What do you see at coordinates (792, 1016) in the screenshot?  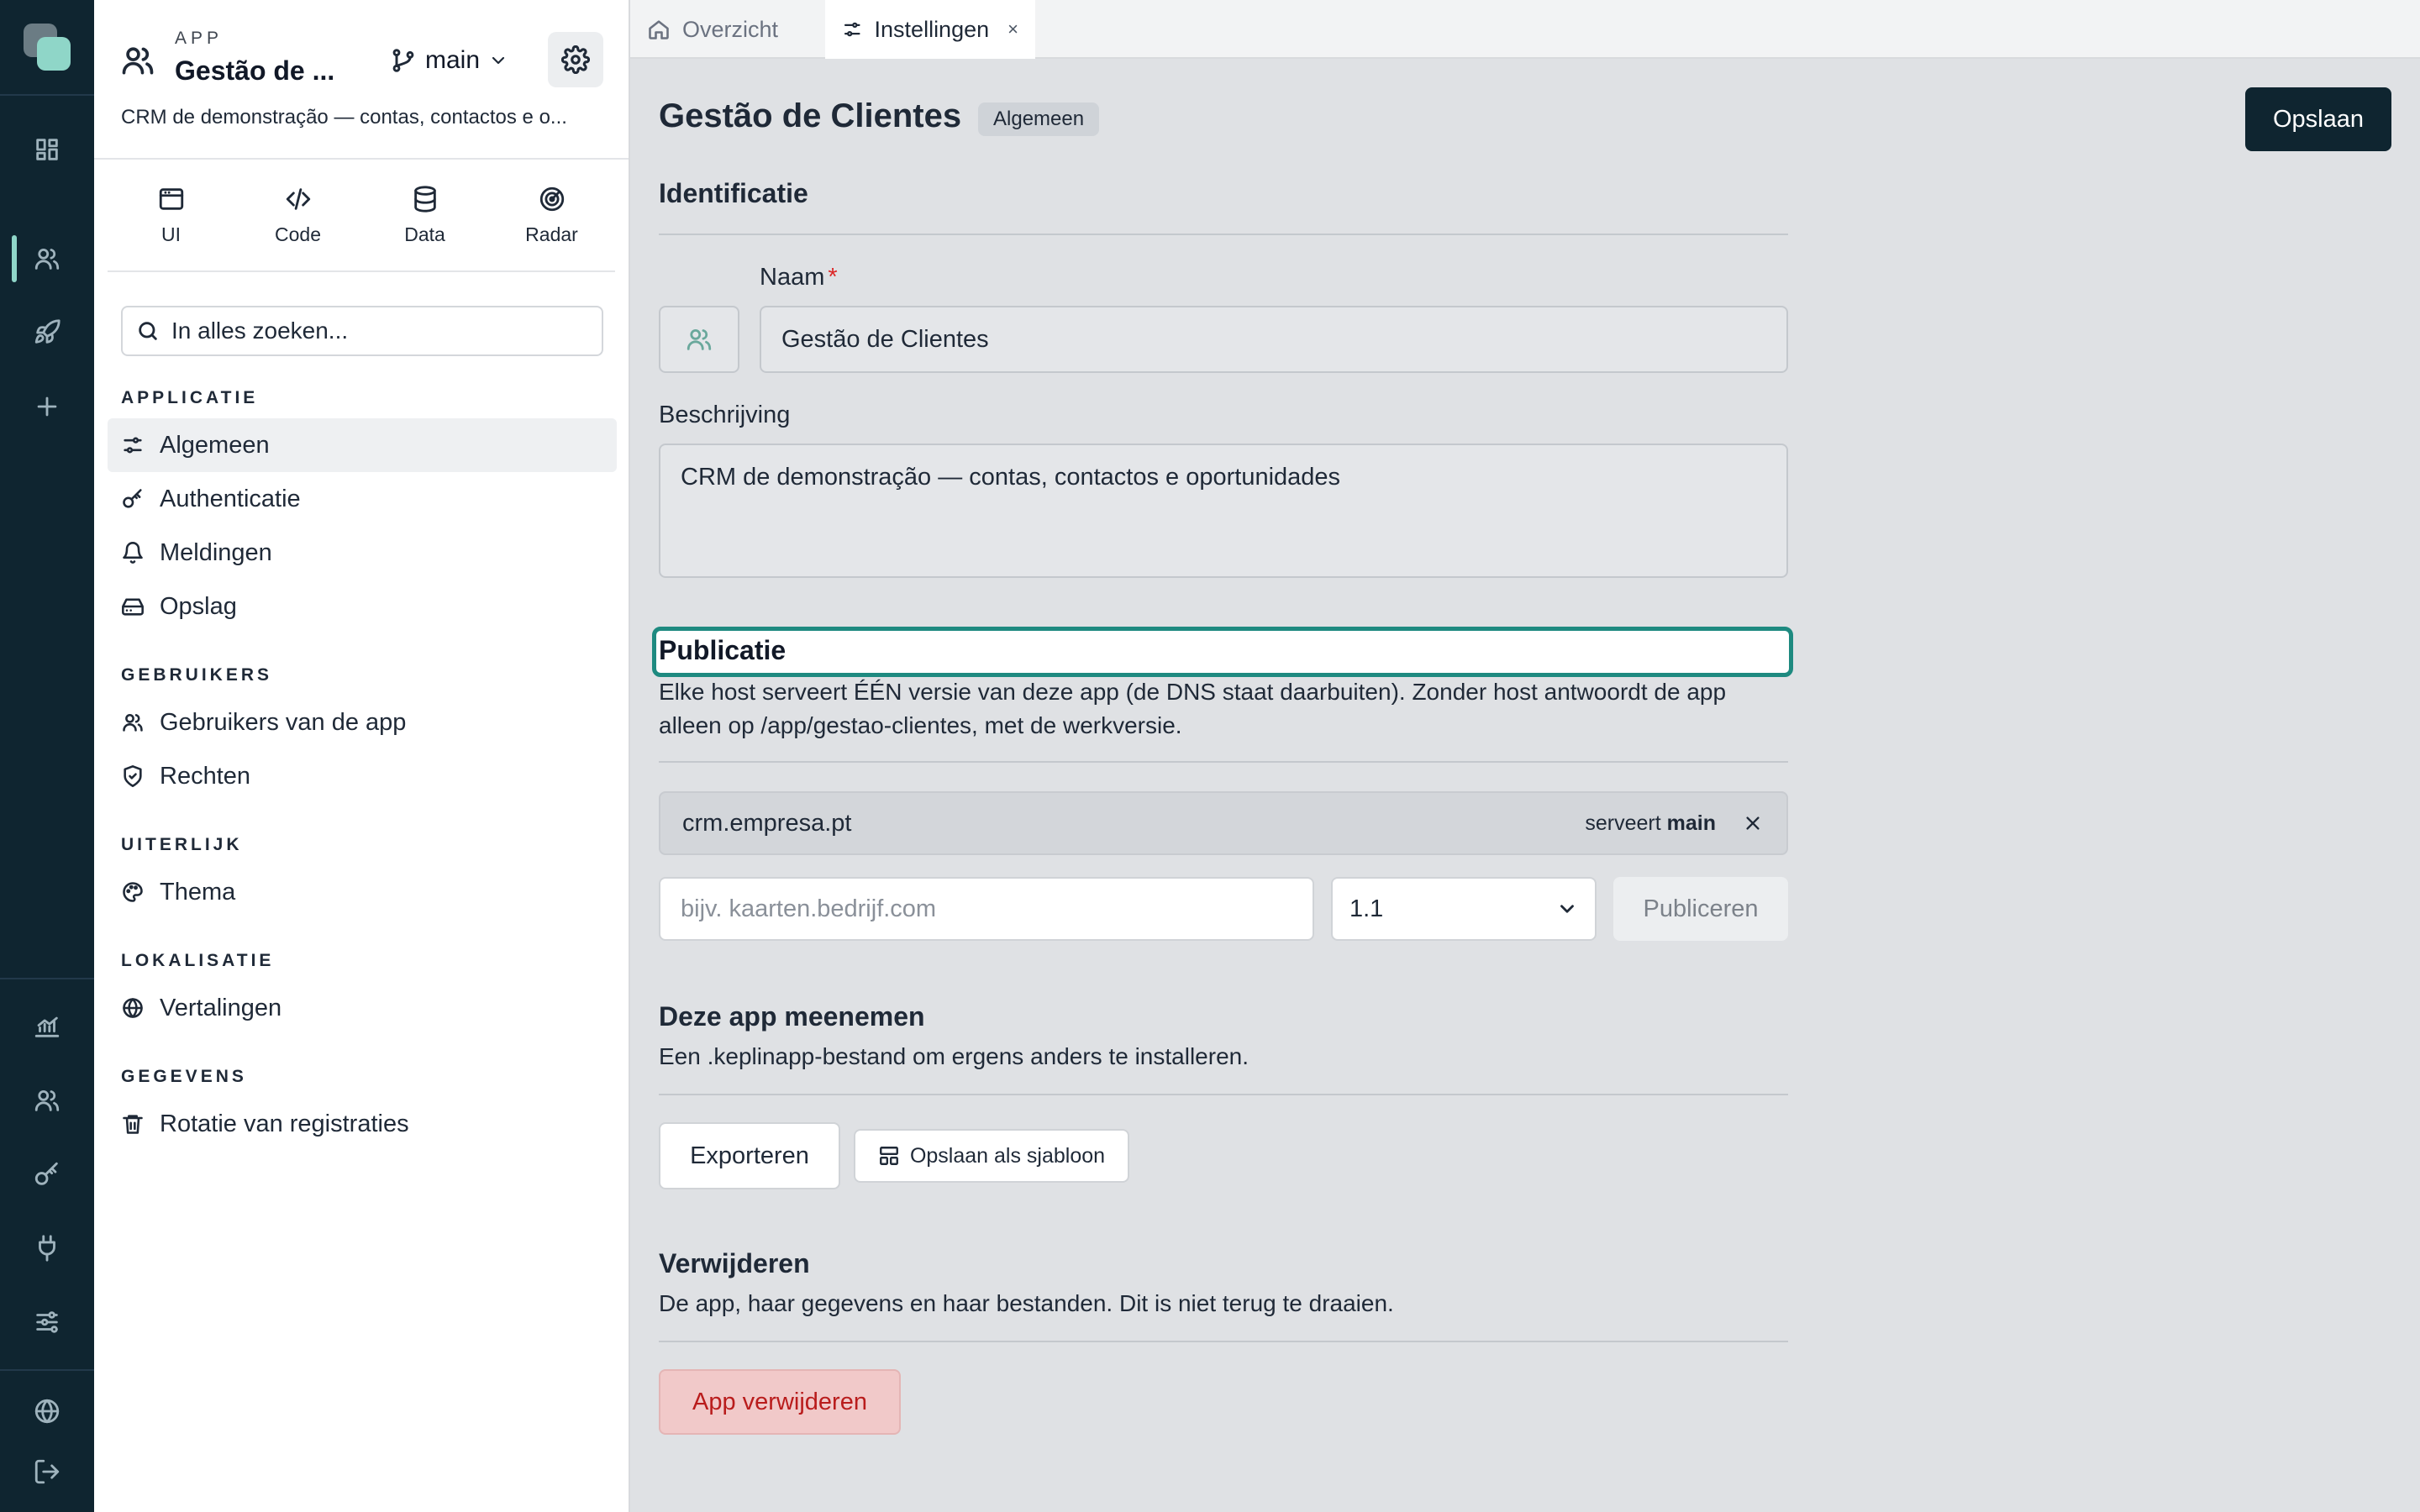 I see `section-title-export: Deze app meenemen` at bounding box center [792, 1016].